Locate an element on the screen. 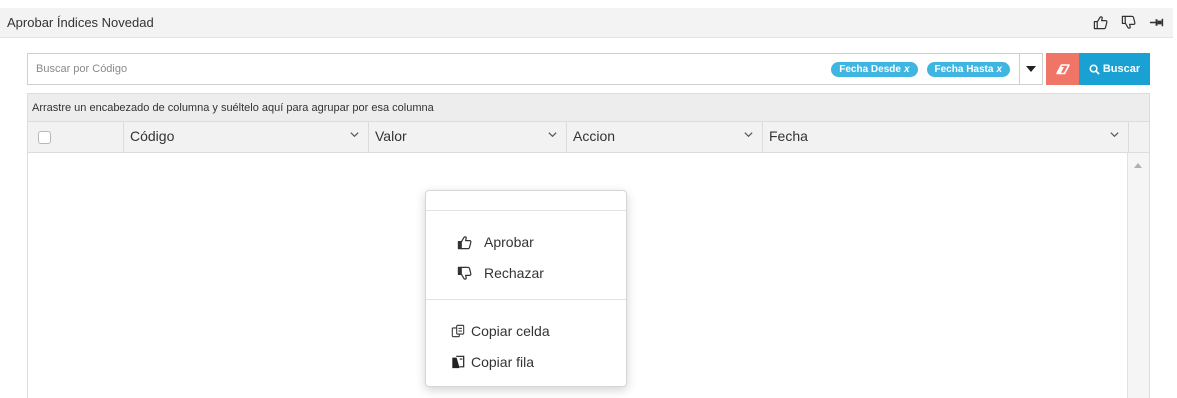 The height and width of the screenshot is (398, 1177). caret-down-icon is located at coordinates (1031, 69).